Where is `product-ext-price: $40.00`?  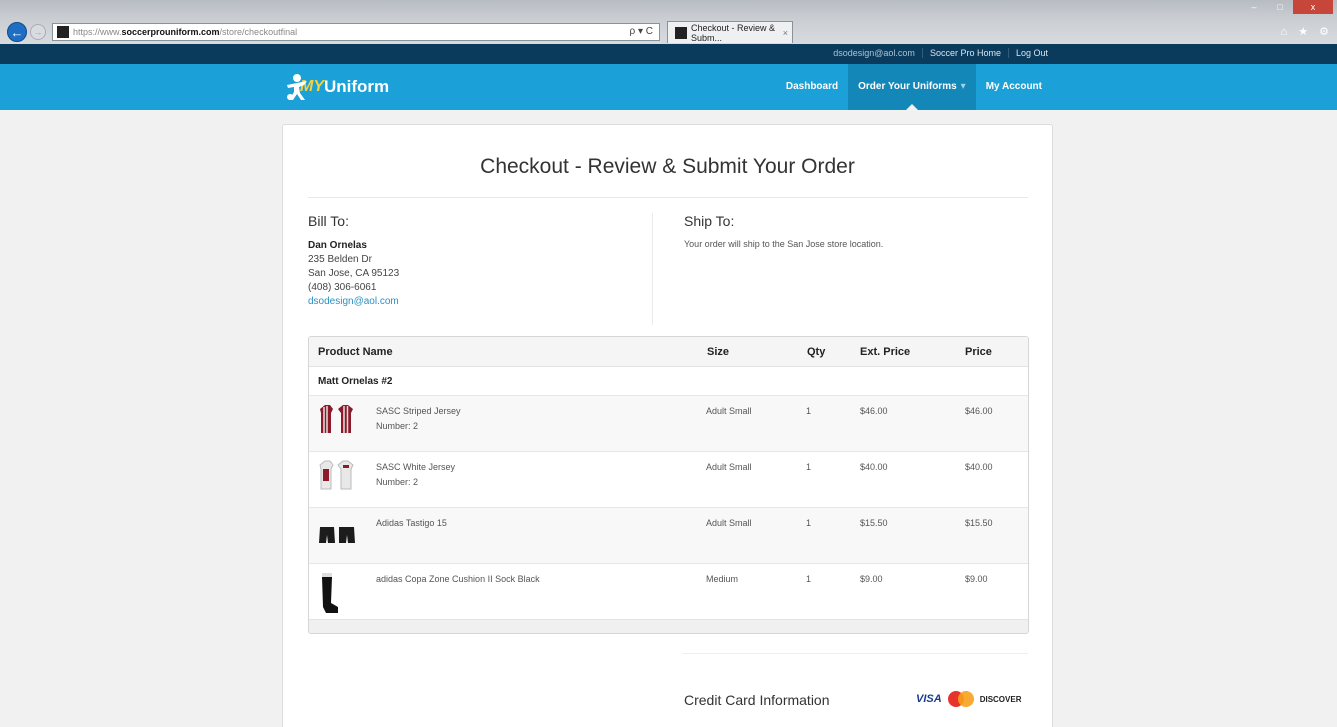 product-ext-price: $40.00 is located at coordinates (874, 467).